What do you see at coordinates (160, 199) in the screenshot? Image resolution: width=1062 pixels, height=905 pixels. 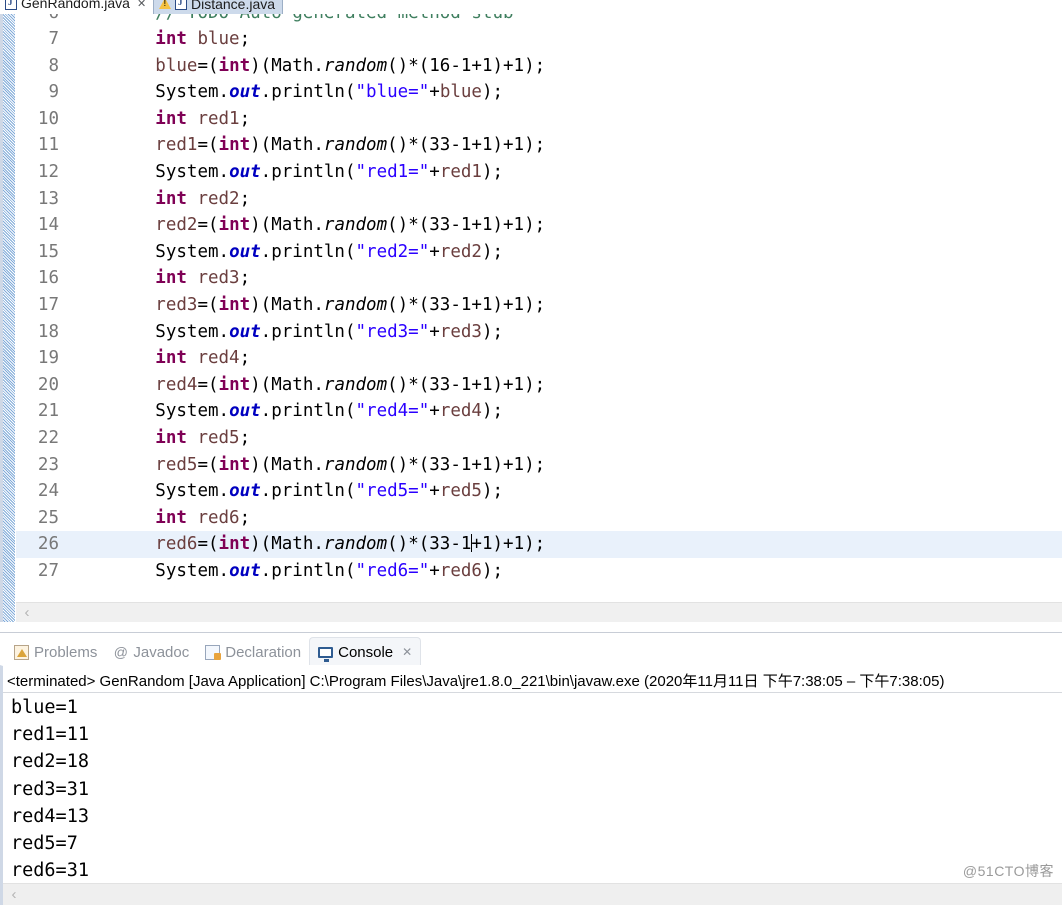 I see `code-line-text: int red2;` at bounding box center [160, 199].